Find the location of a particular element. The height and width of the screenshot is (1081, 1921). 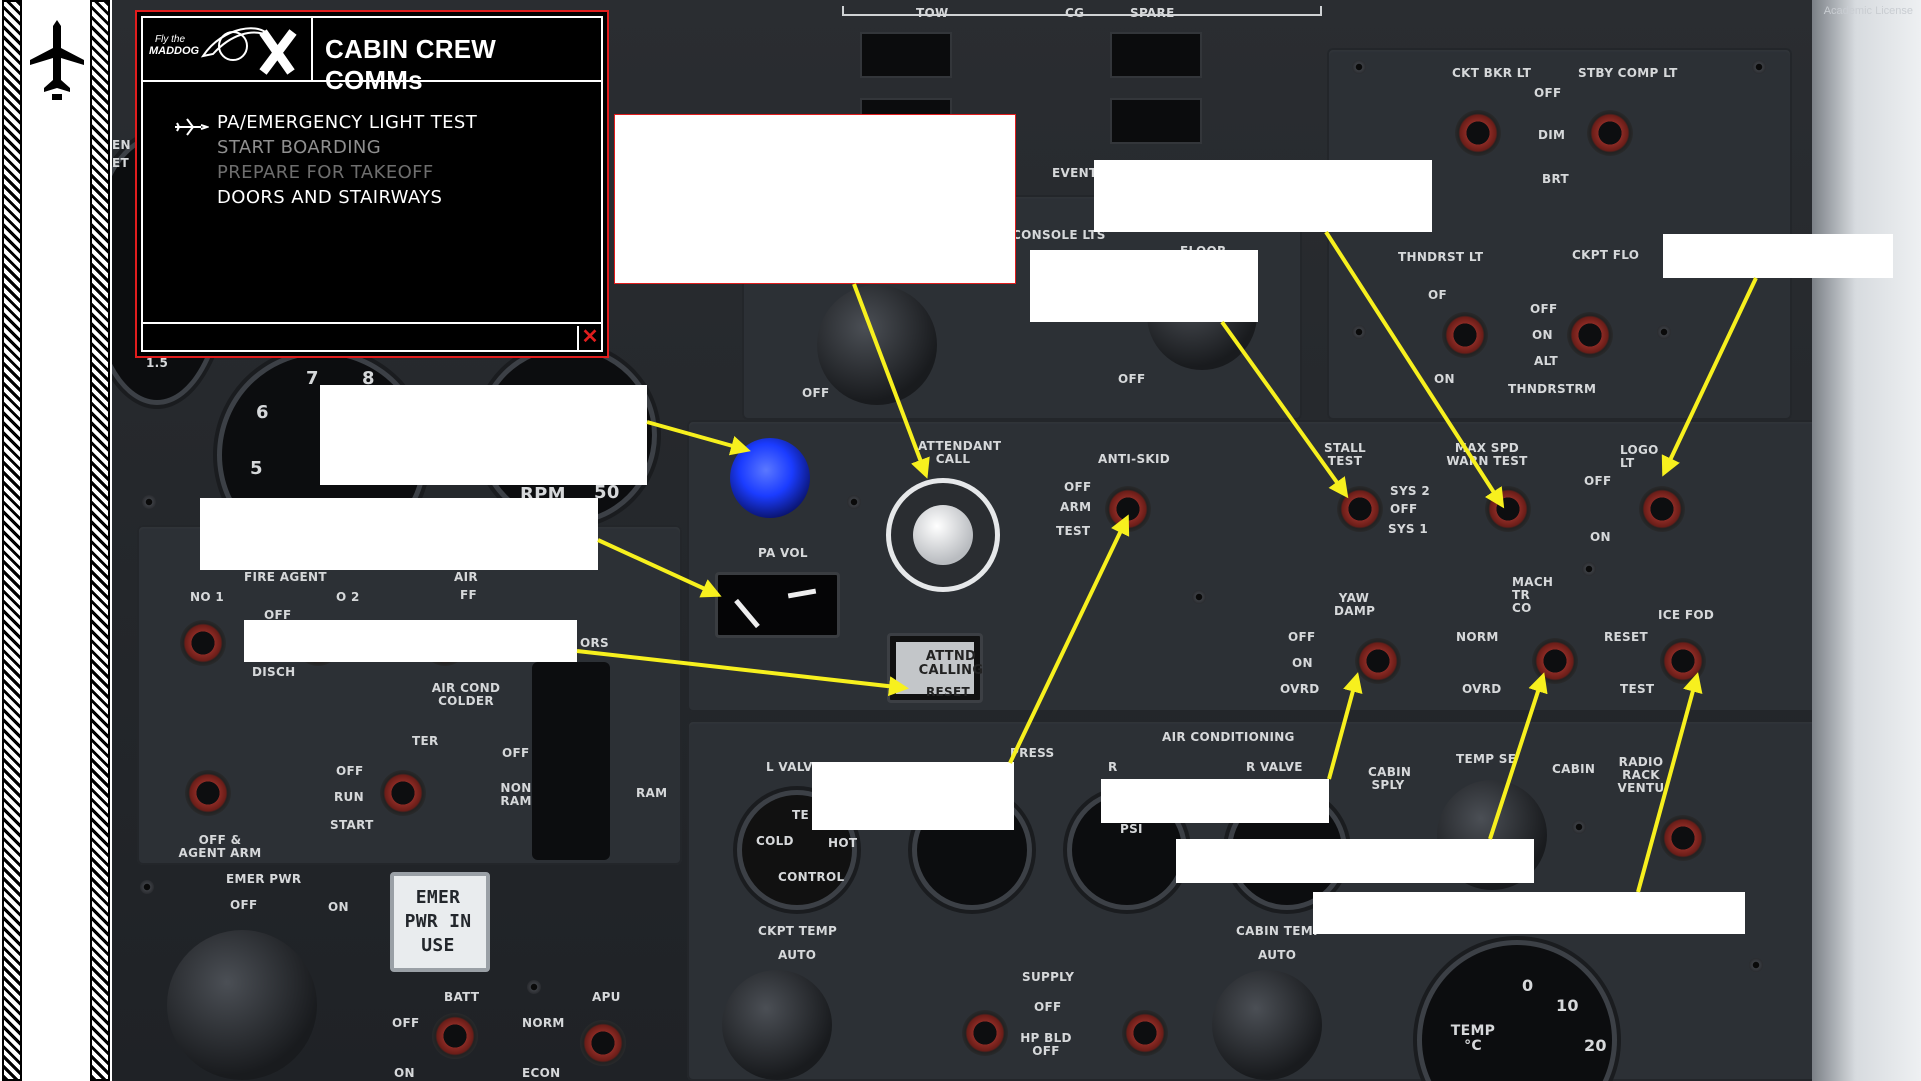

label-air-conditioning: AIR CONDITIONING is located at coordinates (1228, 737).